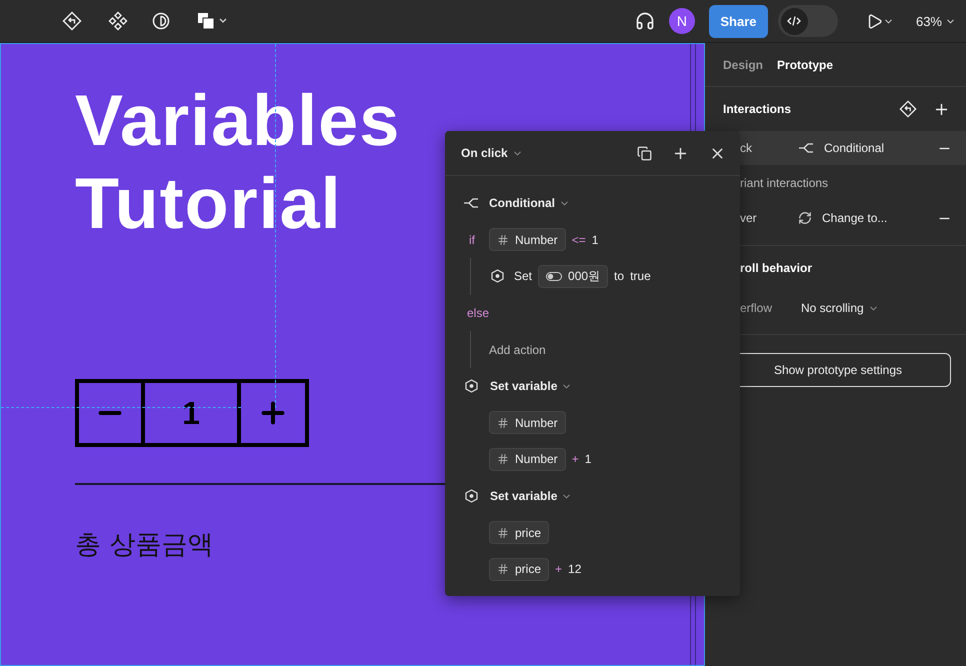  I want to click on section-title: roll behavior, so click(777, 268).